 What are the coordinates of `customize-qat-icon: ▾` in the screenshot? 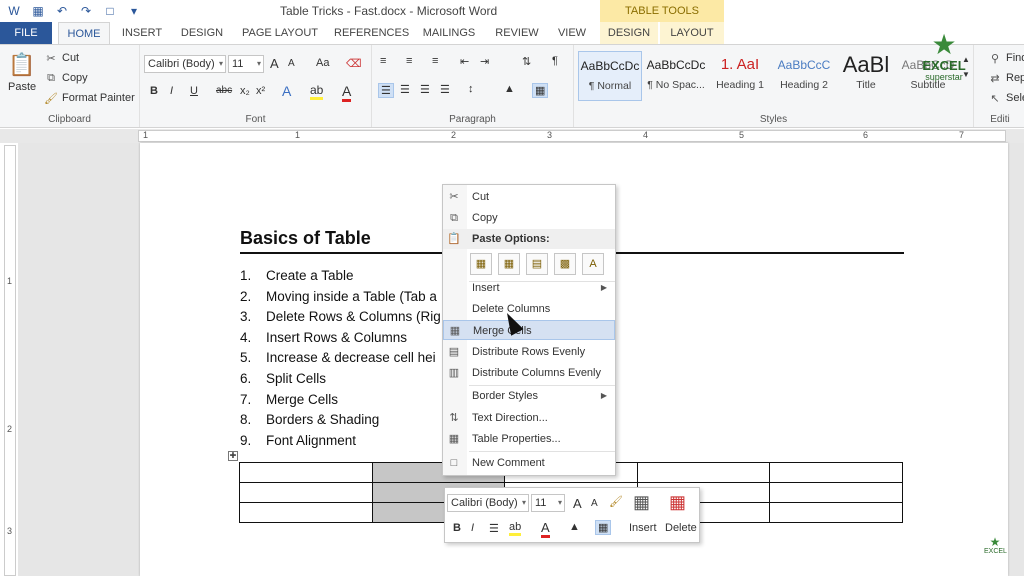 It's located at (134, 11).